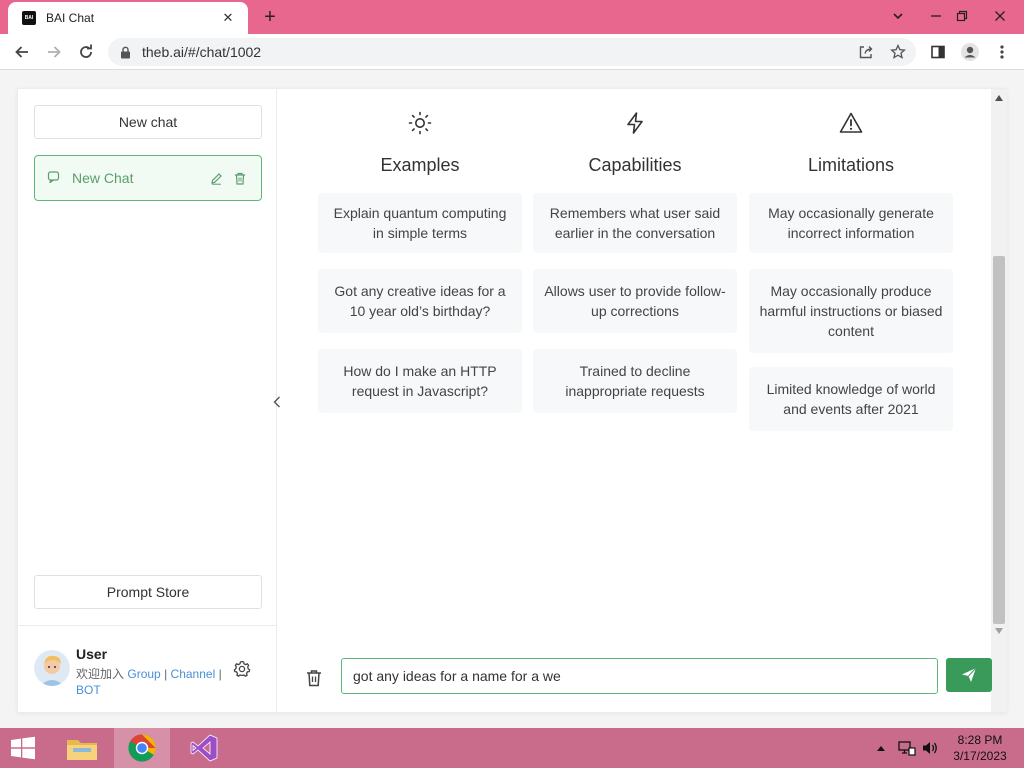  What do you see at coordinates (980, 756) in the screenshot?
I see `clock-date: 3/17/2023` at bounding box center [980, 756].